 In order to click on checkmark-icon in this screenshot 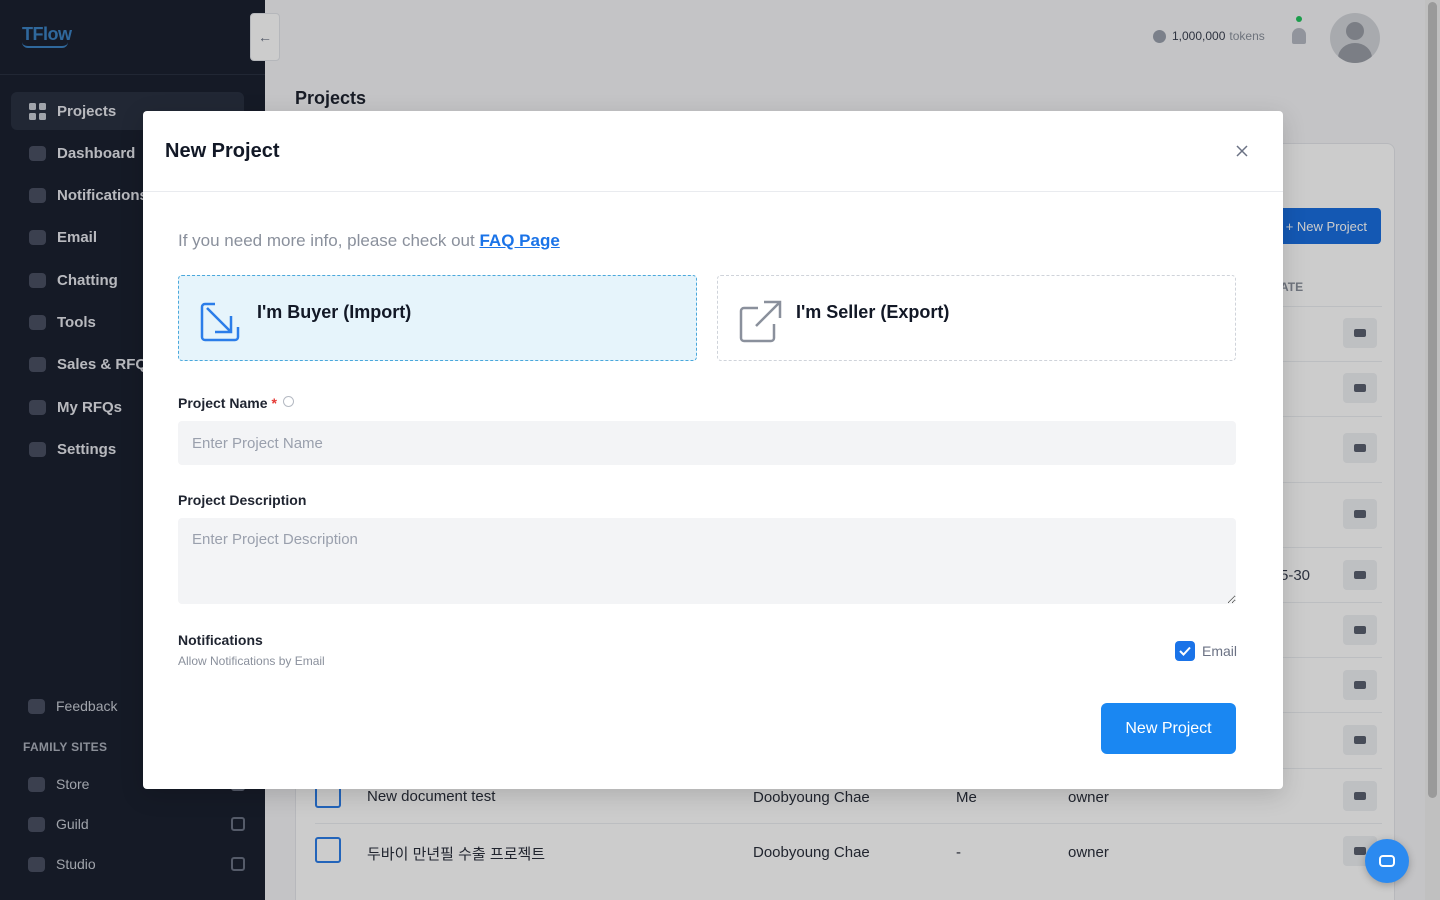, I will do `click(1185, 651)`.